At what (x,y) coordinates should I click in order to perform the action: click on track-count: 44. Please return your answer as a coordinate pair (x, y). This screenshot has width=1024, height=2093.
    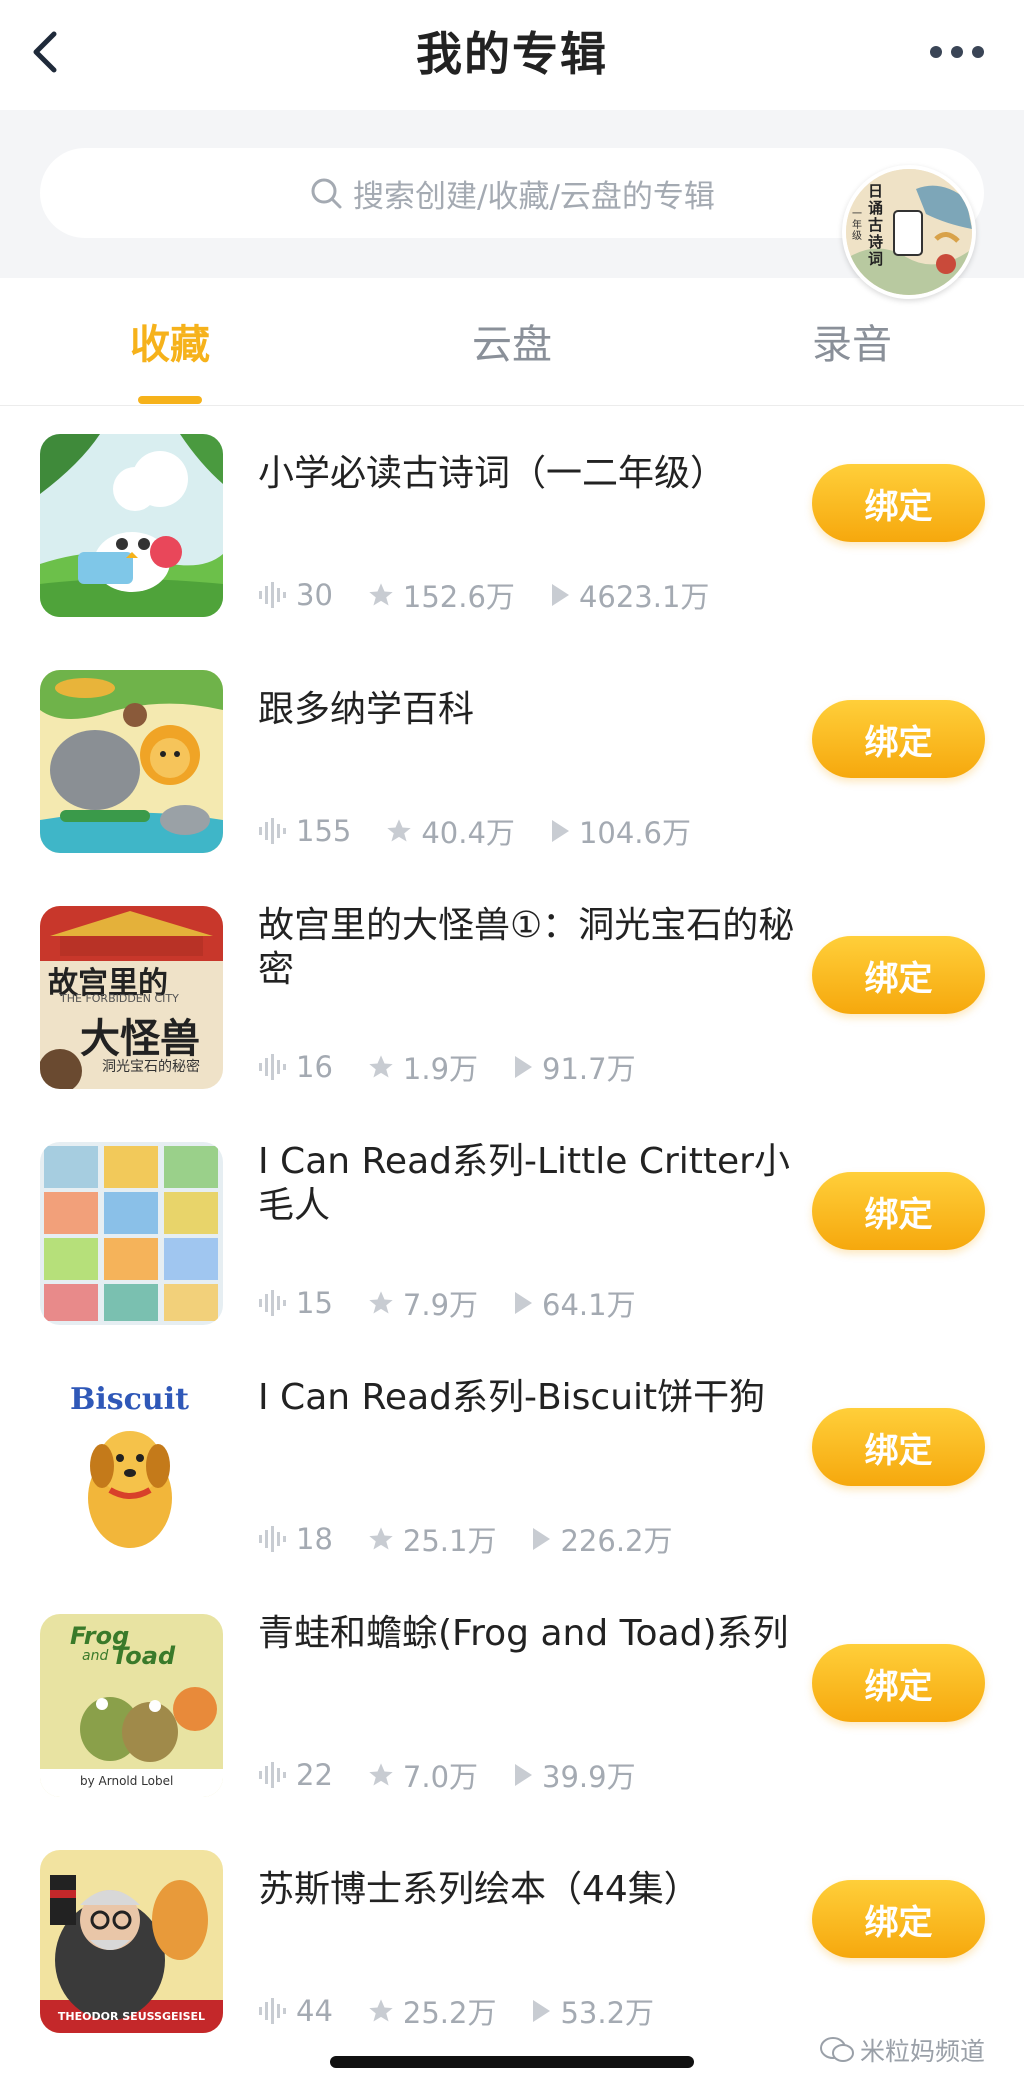
    Looking at the image, I should click on (314, 2011).